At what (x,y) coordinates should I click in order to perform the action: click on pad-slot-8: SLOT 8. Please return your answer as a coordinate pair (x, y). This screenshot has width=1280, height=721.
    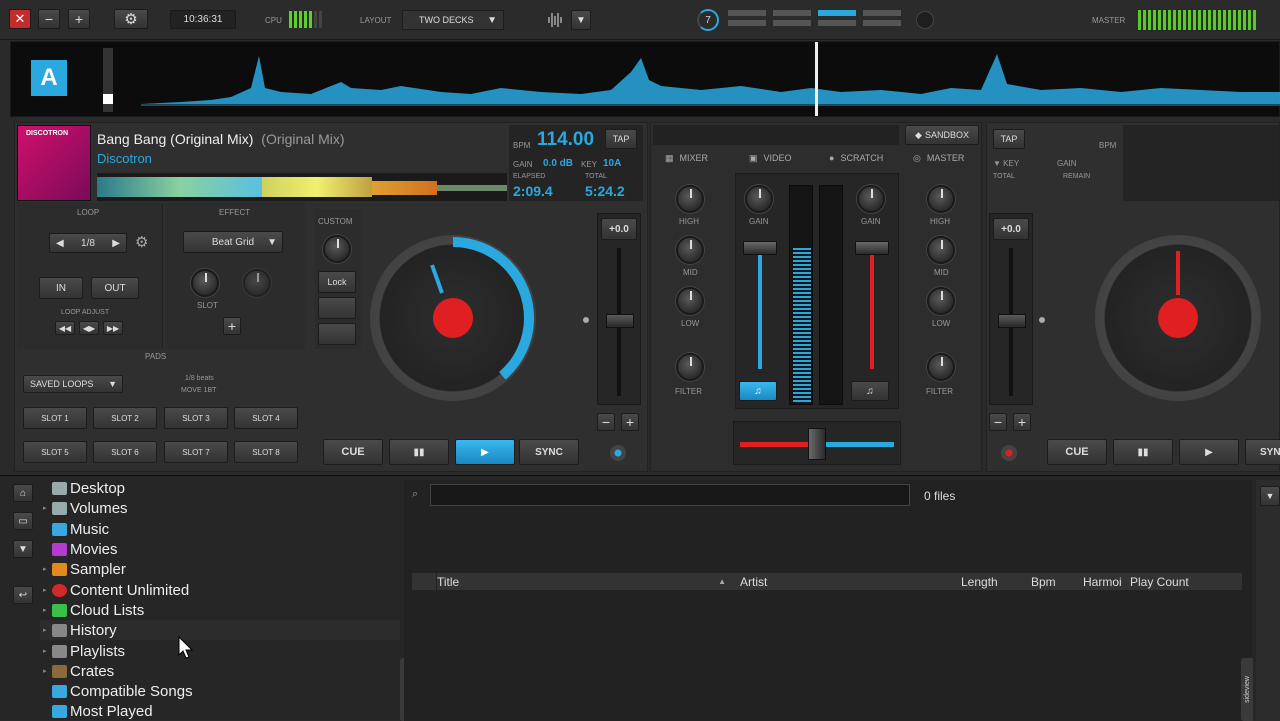
    Looking at the image, I should click on (266, 452).